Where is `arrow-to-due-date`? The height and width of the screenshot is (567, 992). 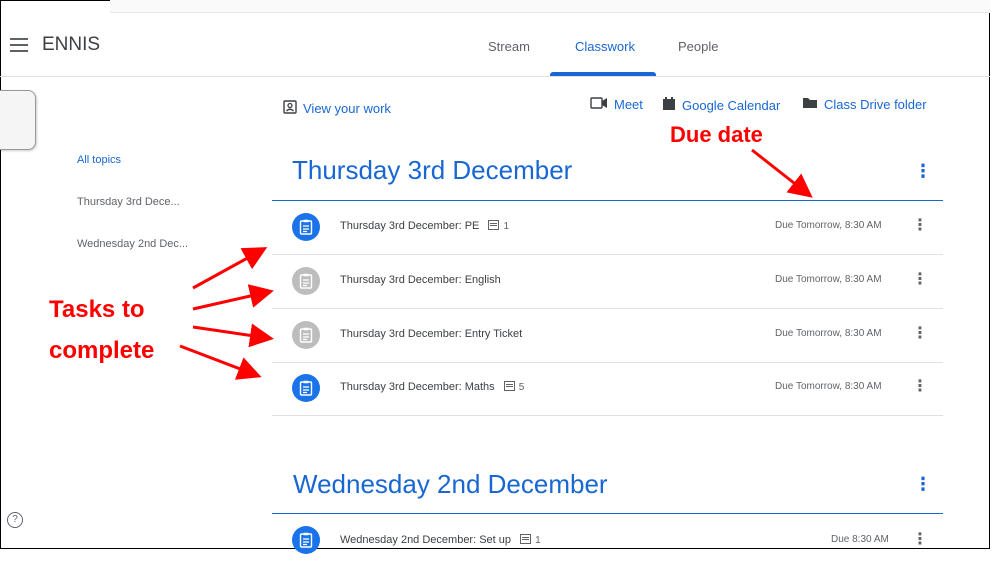
arrow-to-due-date is located at coordinates (782, 173).